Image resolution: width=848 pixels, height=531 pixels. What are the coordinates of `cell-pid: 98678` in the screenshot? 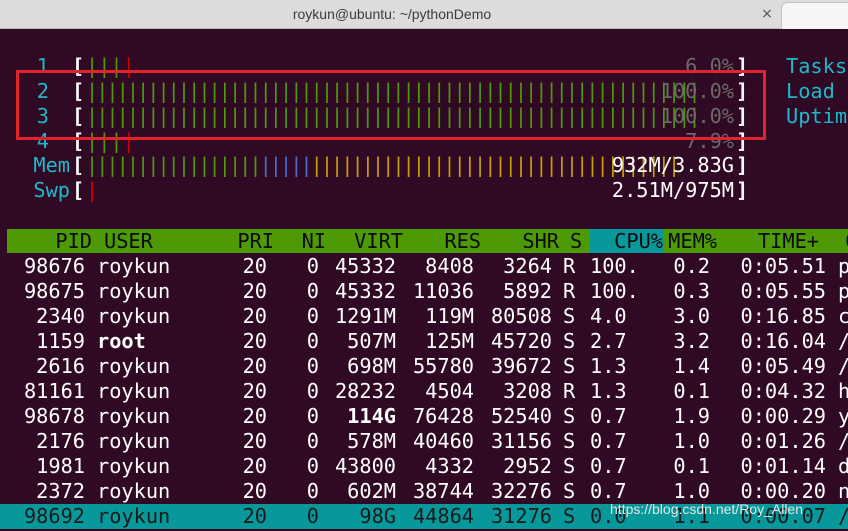 It's located at (54, 416).